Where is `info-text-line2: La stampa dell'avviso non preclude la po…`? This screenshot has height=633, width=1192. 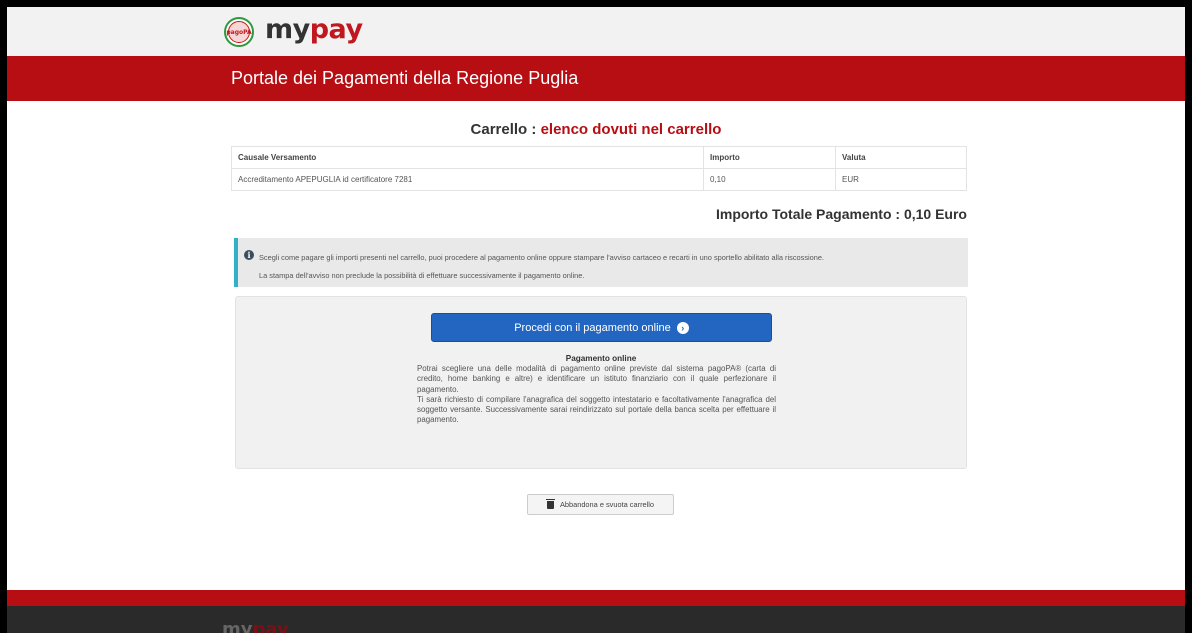
info-text-line2: La stampa dell'avviso non preclude la po… is located at coordinates (422, 275).